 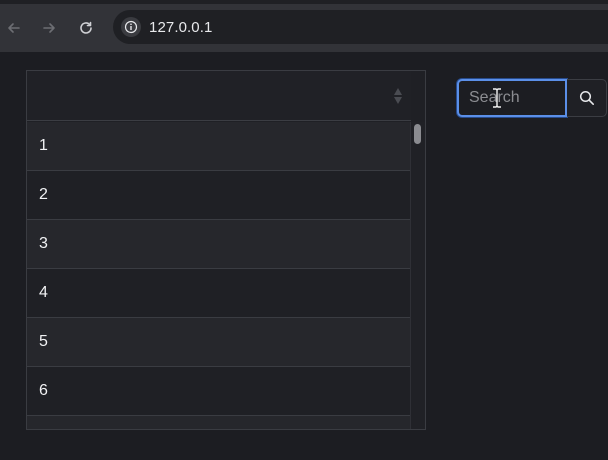 What do you see at coordinates (219, 293) in the screenshot?
I see `list-item: 4` at bounding box center [219, 293].